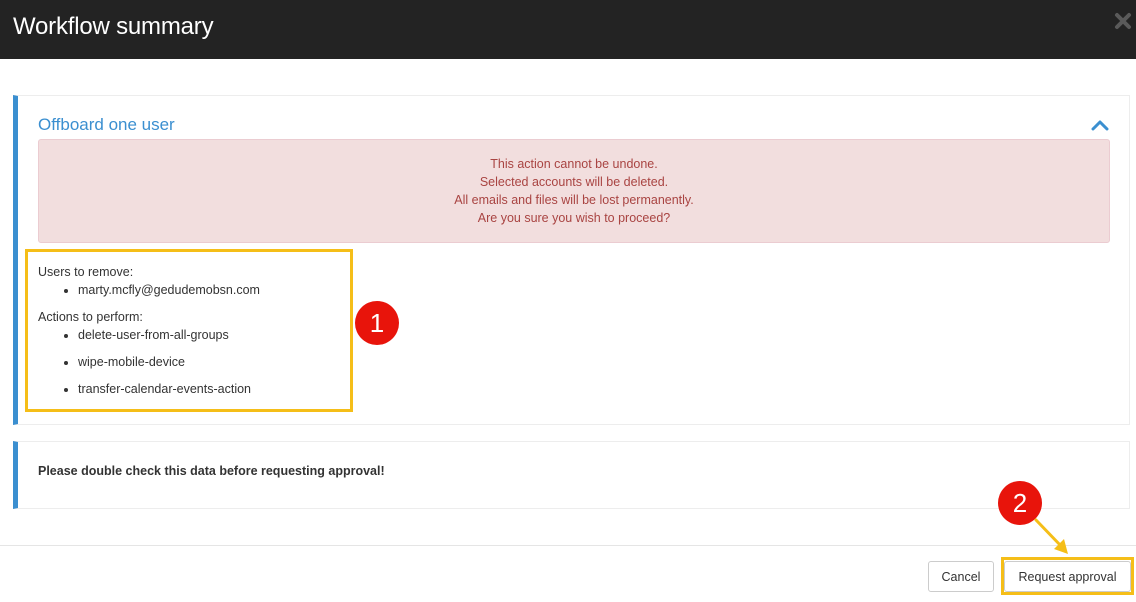 The image size is (1136, 602). Describe the element at coordinates (574, 218) in the screenshot. I see `warning-line: Are you sure you wish to proceed?` at that location.